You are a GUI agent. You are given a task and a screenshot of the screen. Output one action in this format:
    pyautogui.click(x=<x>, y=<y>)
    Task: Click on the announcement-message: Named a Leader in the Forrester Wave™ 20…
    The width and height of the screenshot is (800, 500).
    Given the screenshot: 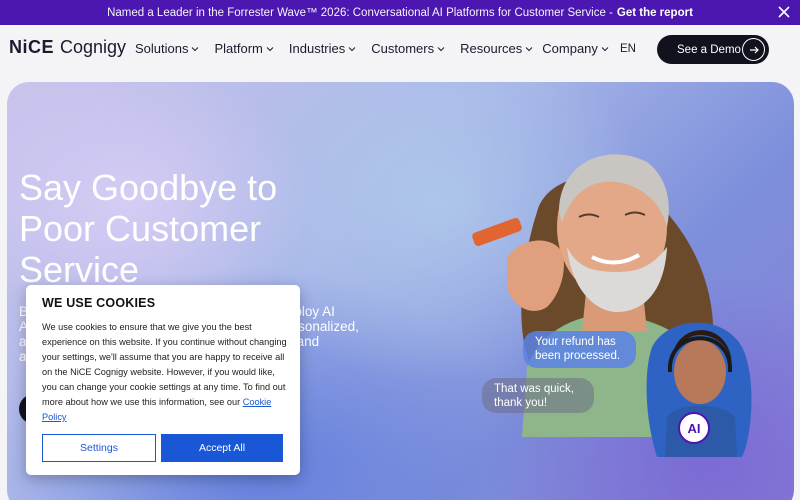 What is the action you would take?
    pyautogui.click(x=360, y=12)
    